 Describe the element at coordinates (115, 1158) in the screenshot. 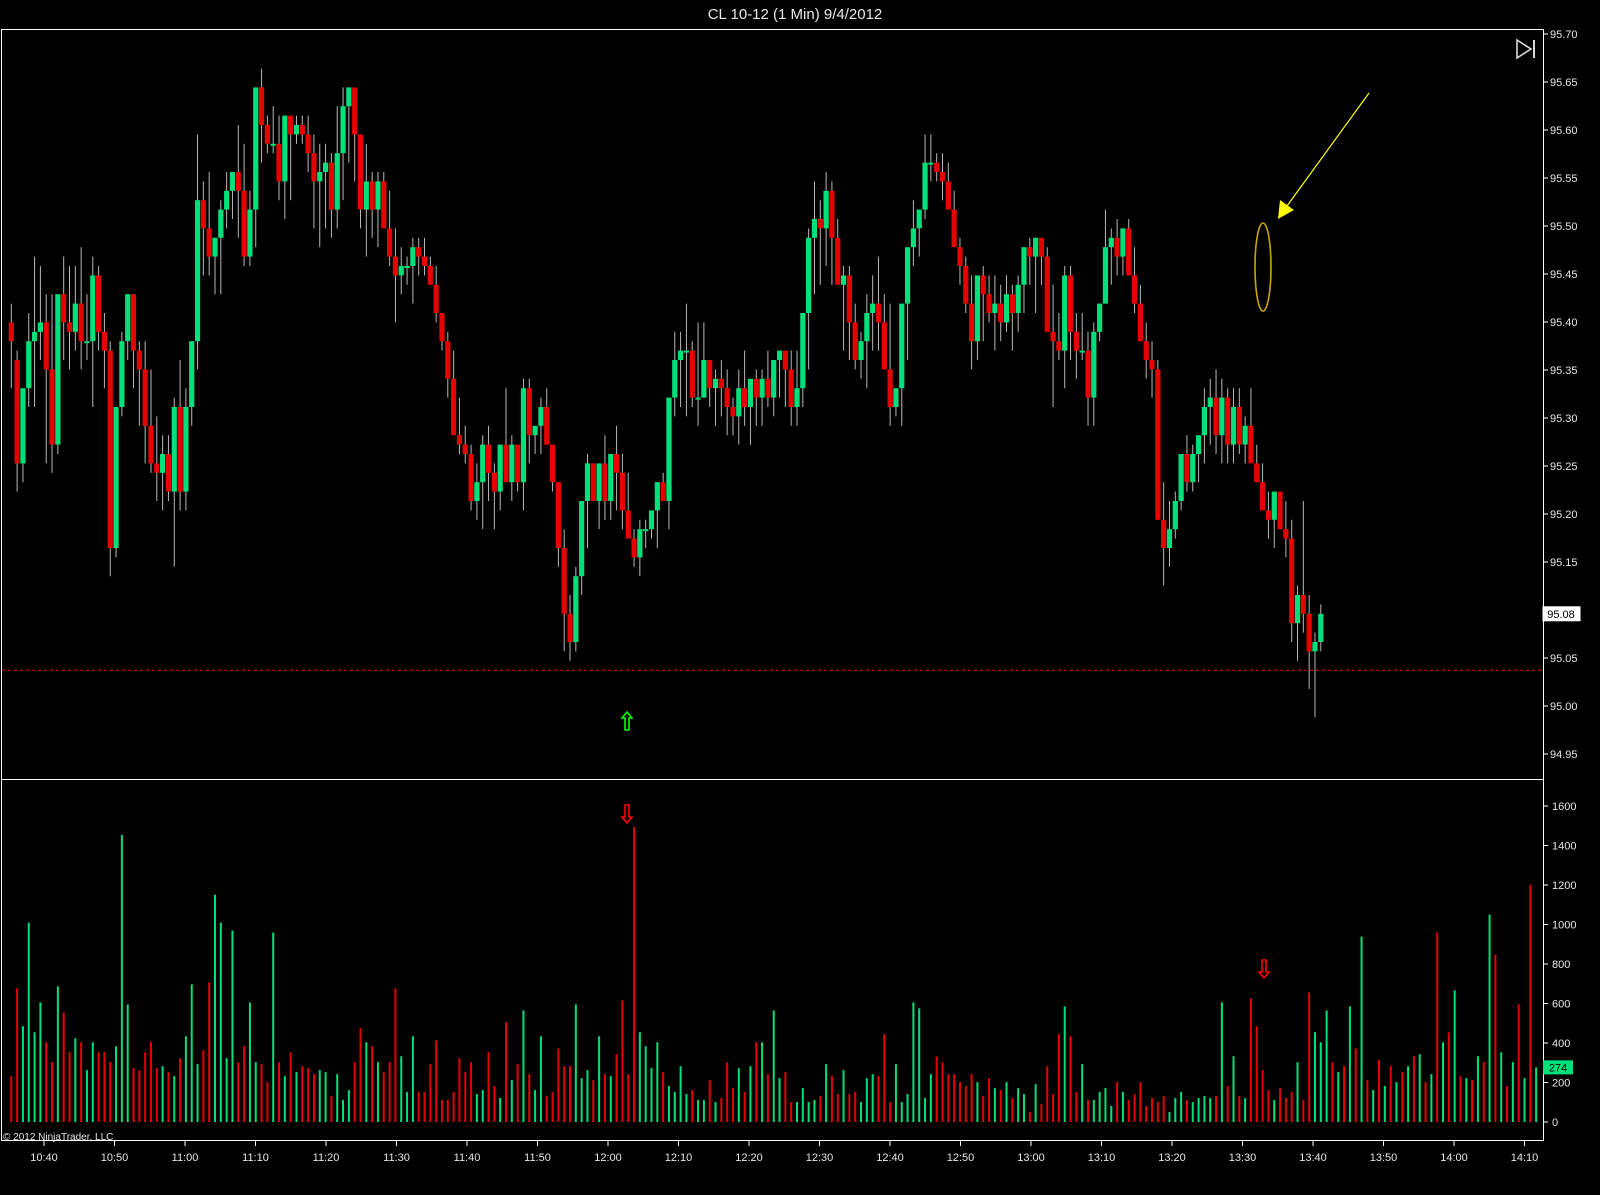

I see `time-axis-label: 10:50` at that location.